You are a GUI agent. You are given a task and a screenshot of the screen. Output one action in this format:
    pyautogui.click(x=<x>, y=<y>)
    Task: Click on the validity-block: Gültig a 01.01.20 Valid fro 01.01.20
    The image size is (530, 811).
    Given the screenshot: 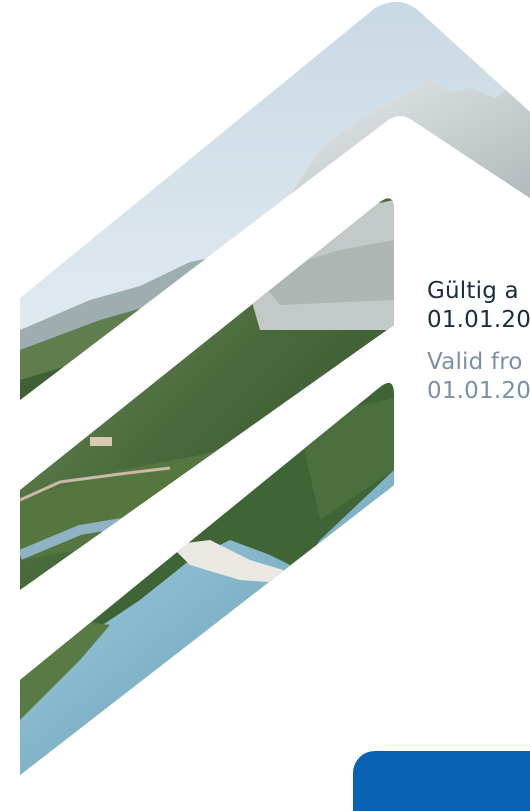 What is the action you would take?
    pyautogui.click(x=478, y=341)
    